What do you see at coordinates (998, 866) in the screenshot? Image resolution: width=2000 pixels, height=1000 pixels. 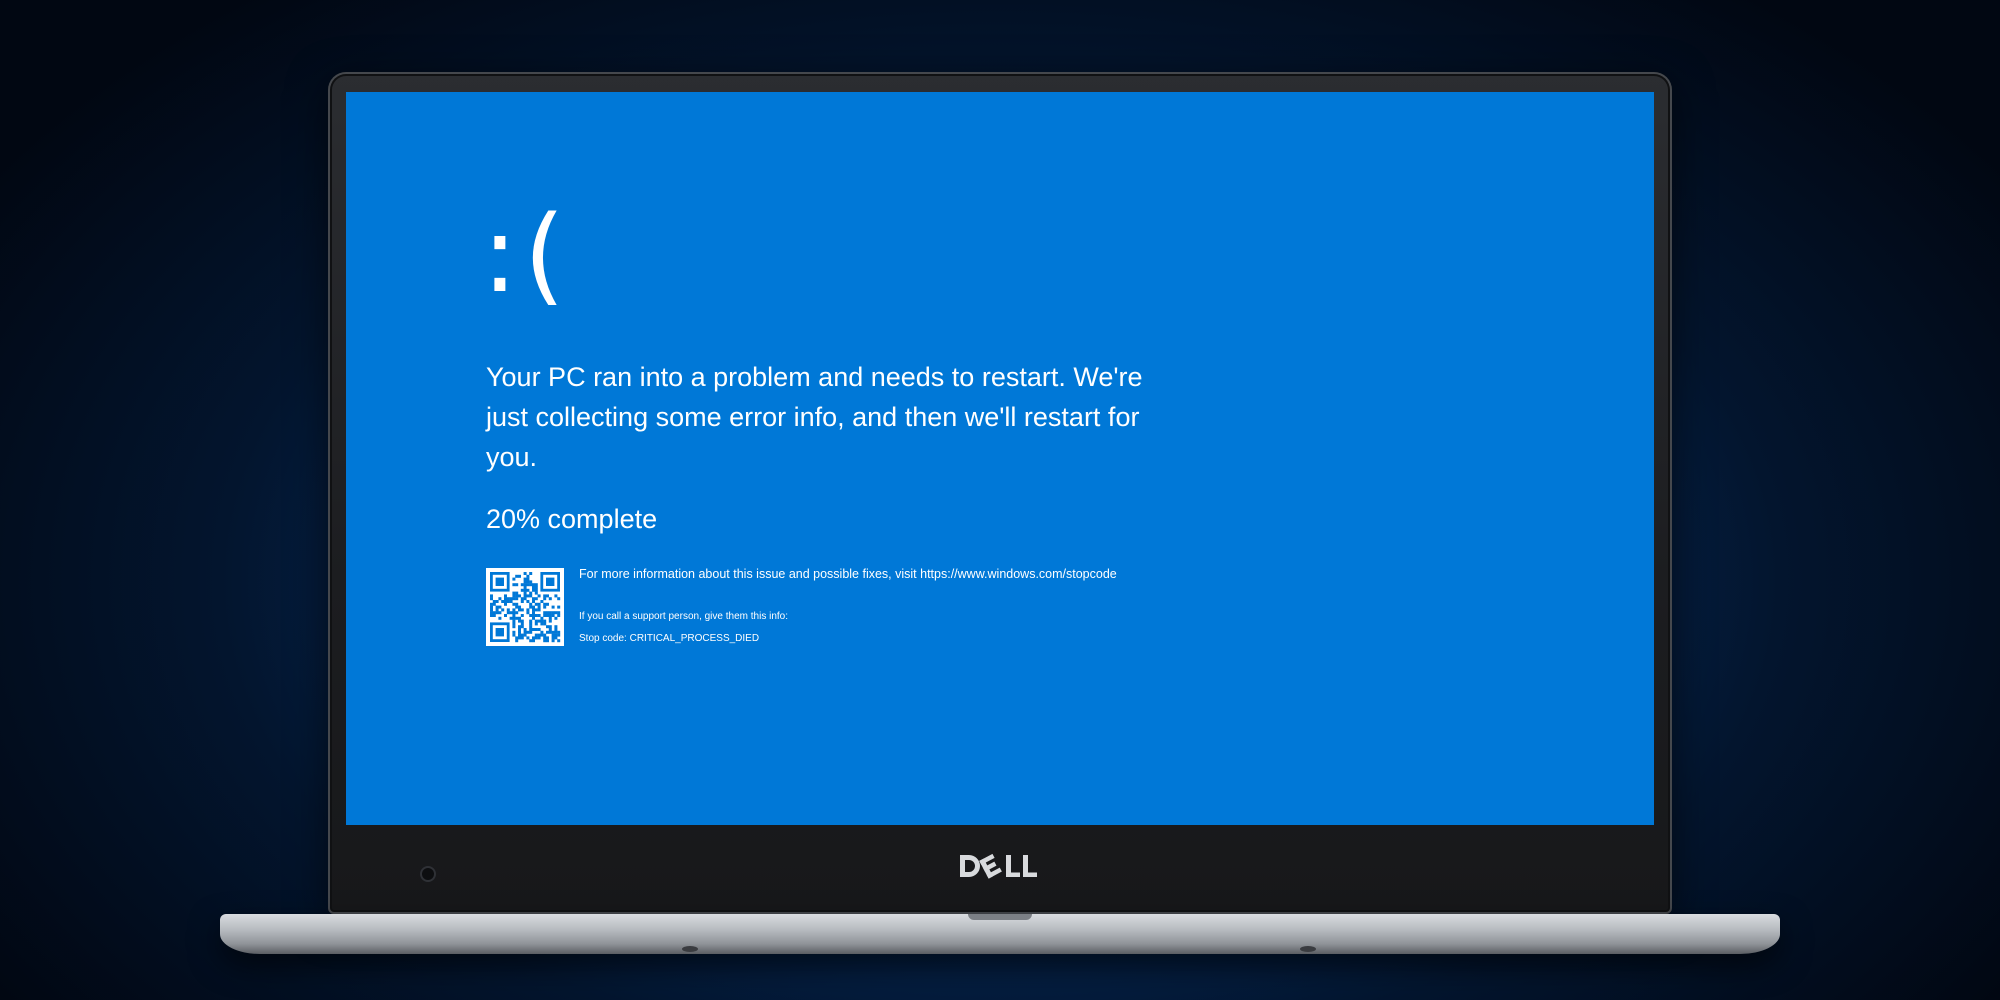 I see `dell-logo` at bounding box center [998, 866].